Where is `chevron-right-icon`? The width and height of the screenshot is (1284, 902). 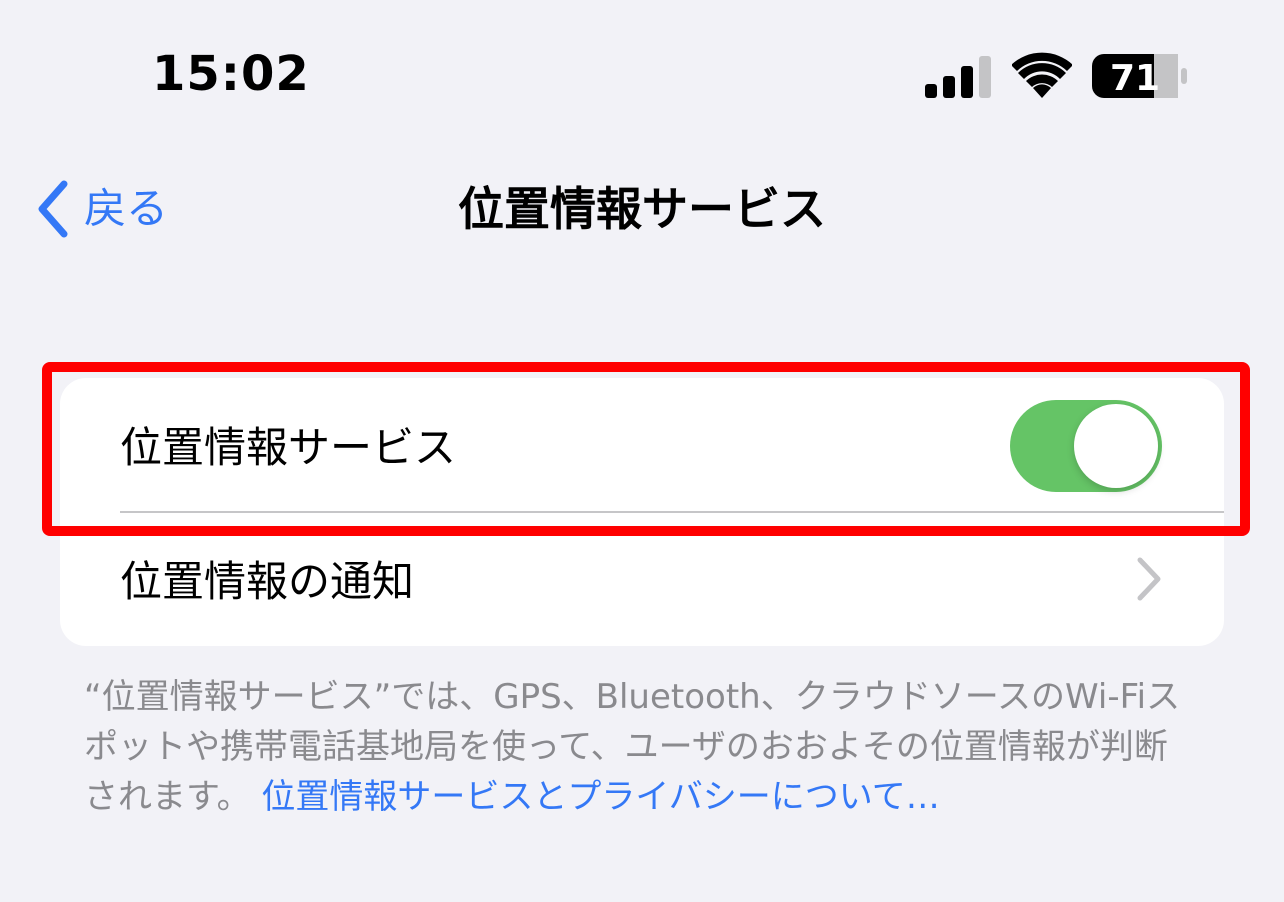
chevron-right-icon is located at coordinates (1149, 579).